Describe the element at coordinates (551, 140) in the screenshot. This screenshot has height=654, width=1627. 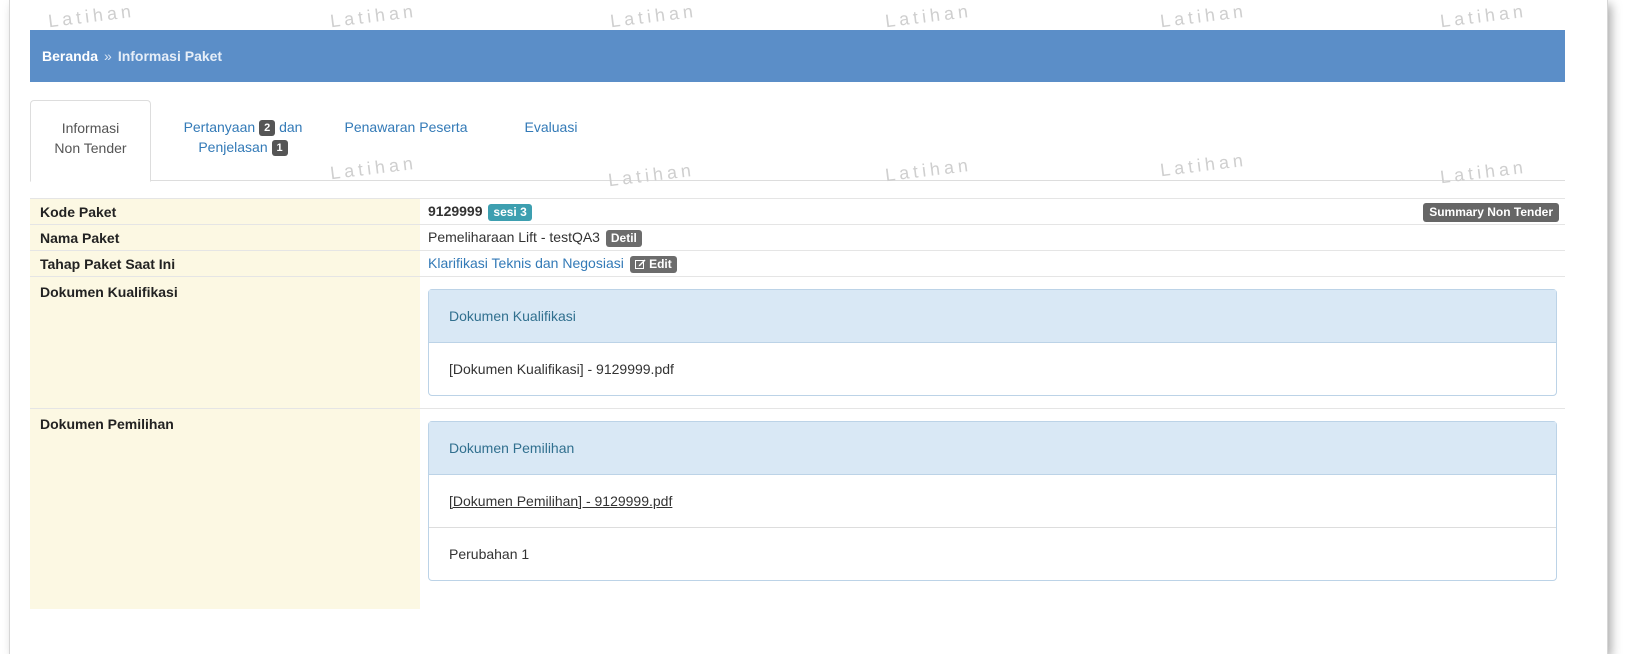
I see `tab-evaluasi: Evaluasi` at that location.